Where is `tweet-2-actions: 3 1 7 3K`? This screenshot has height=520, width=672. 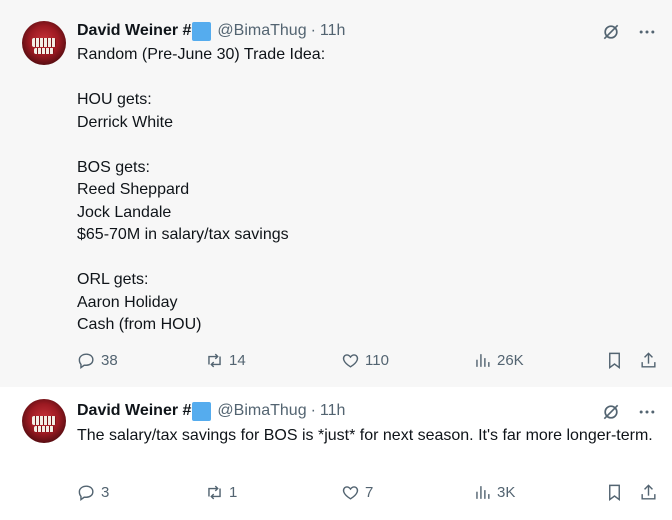
tweet-2-actions: 3 1 7 3K is located at coordinates (368, 494).